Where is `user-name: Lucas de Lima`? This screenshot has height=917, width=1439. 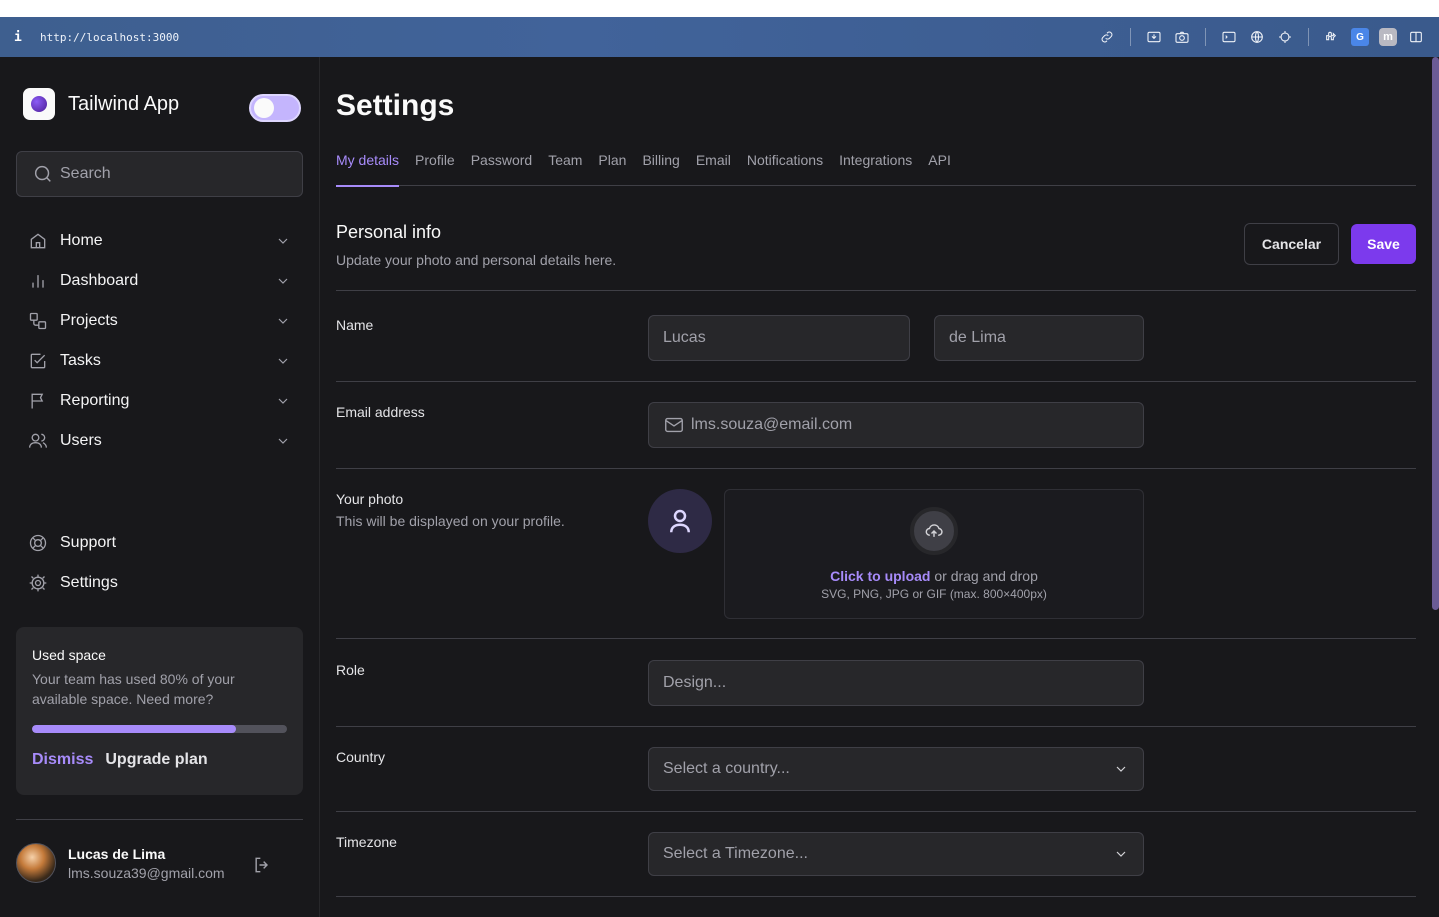
user-name: Lucas de Lima is located at coordinates (117, 853).